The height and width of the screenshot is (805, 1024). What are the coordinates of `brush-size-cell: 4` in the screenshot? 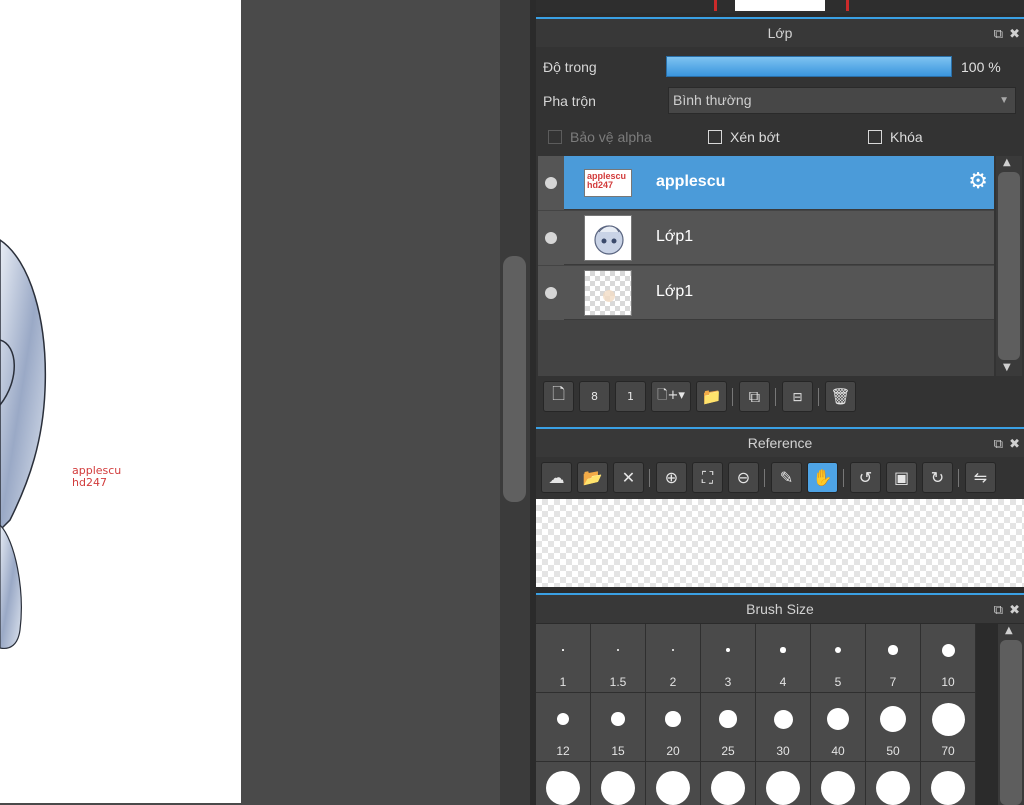 It's located at (783, 658).